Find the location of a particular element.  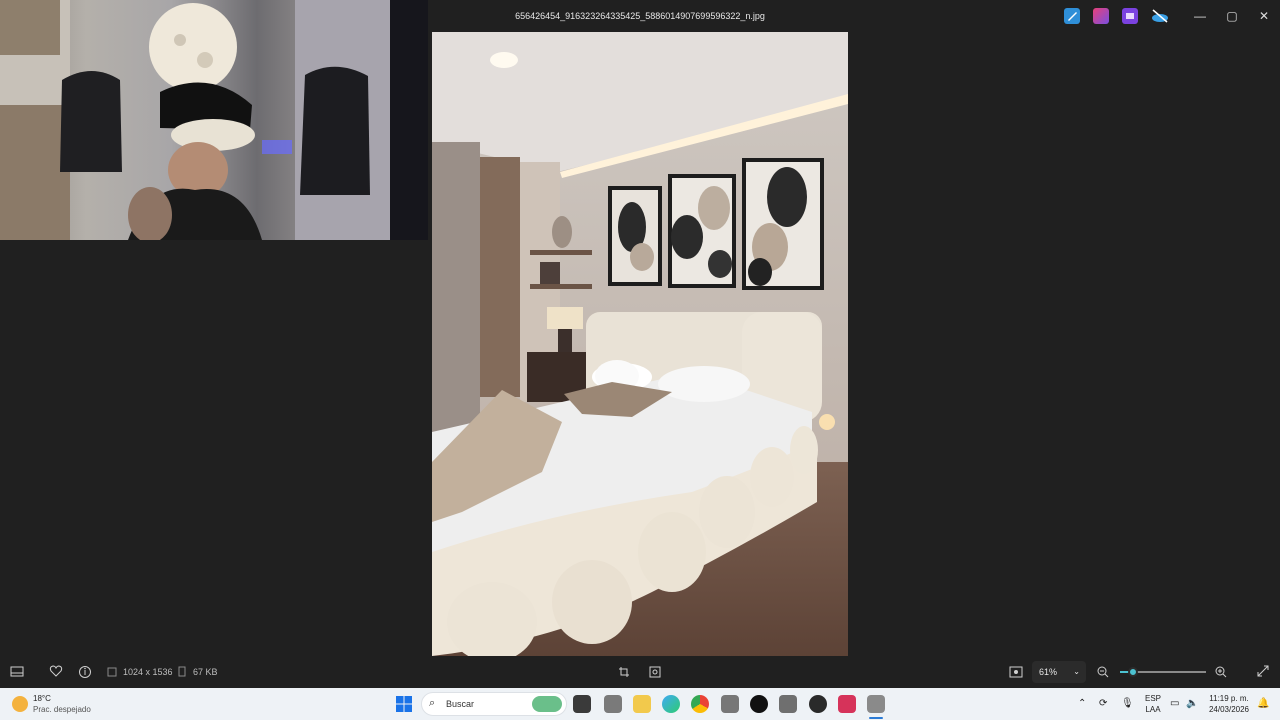

volume-icon: 🔈 is located at coordinates (1192, 704).